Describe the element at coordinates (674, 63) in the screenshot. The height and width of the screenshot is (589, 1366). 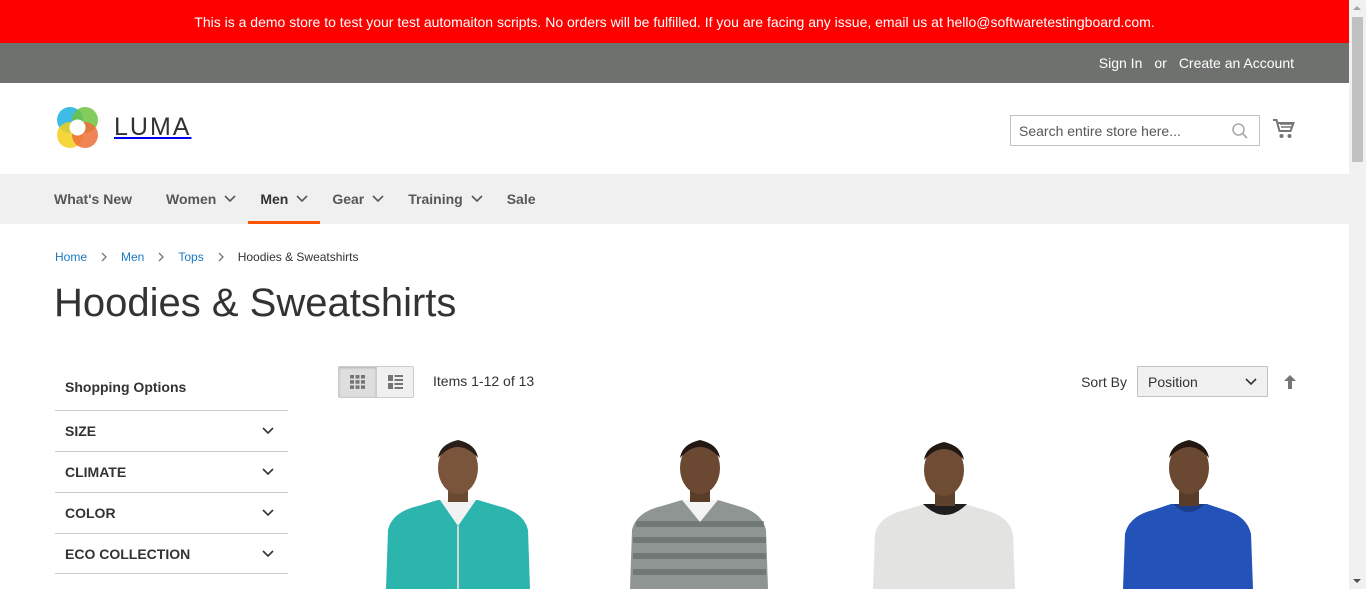
I see `panel-header: Sign In or Create an Account` at that location.